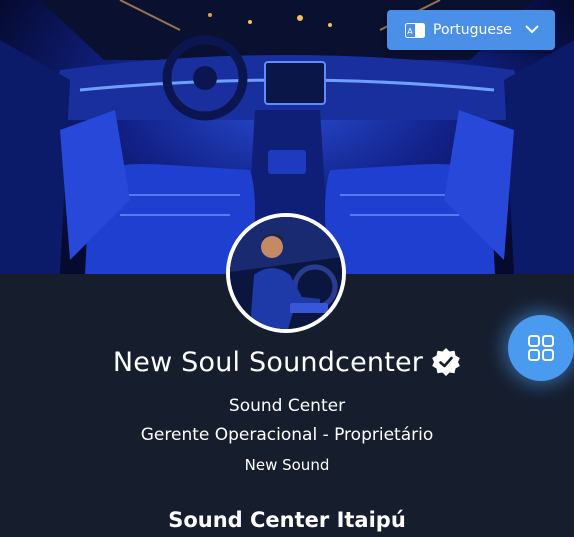 Image resolution: width=574 pixels, height=537 pixels. Describe the element at coordinates (287, 435) in the screenshot. I see `job-title: Gerente Operacional - Proprietário` at that location.